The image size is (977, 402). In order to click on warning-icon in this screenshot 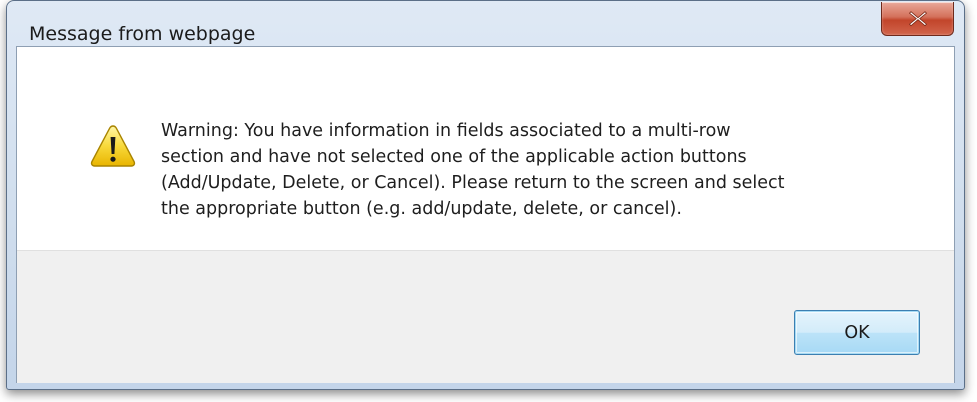, I will do `click(113, 146)`.